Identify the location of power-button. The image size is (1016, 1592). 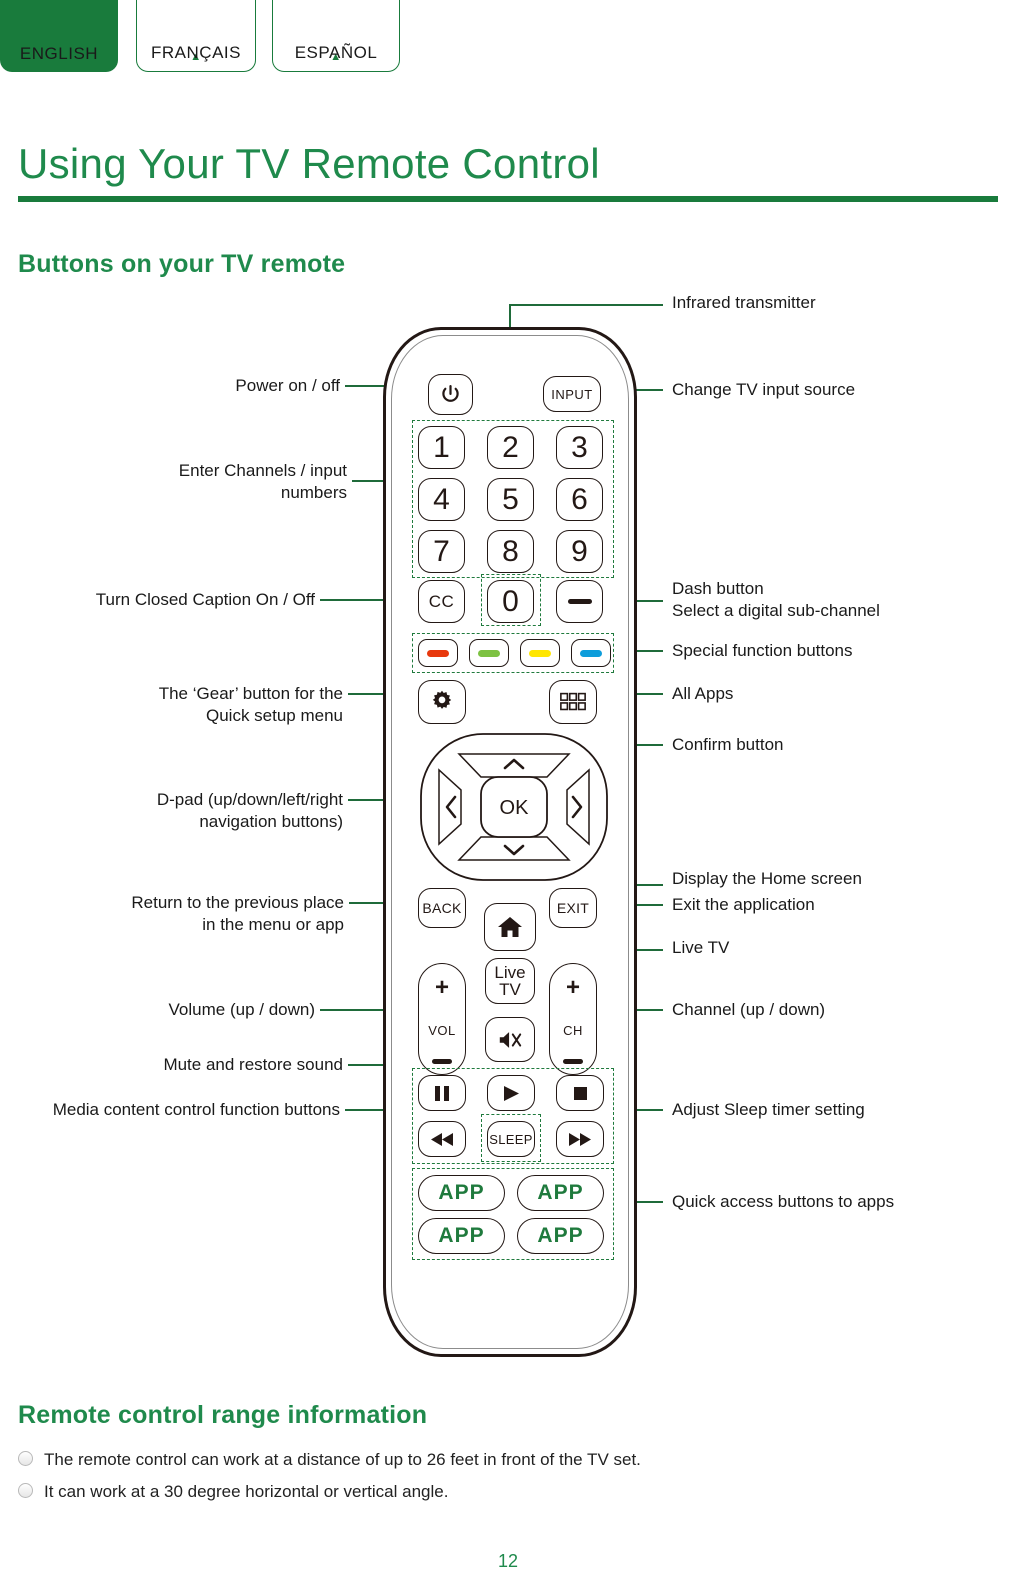
(450, 394).